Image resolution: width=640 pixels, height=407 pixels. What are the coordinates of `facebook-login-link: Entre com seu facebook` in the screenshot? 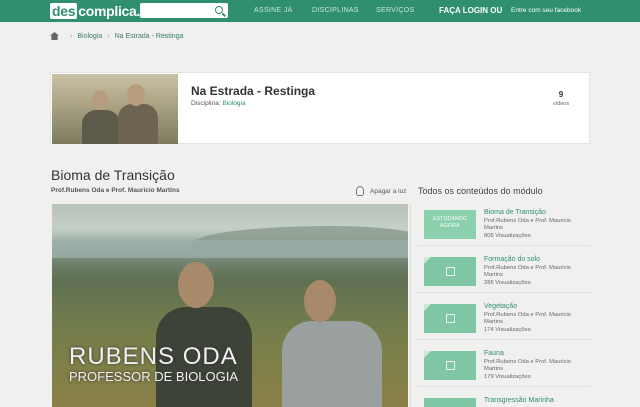 It's located at (546, 10).